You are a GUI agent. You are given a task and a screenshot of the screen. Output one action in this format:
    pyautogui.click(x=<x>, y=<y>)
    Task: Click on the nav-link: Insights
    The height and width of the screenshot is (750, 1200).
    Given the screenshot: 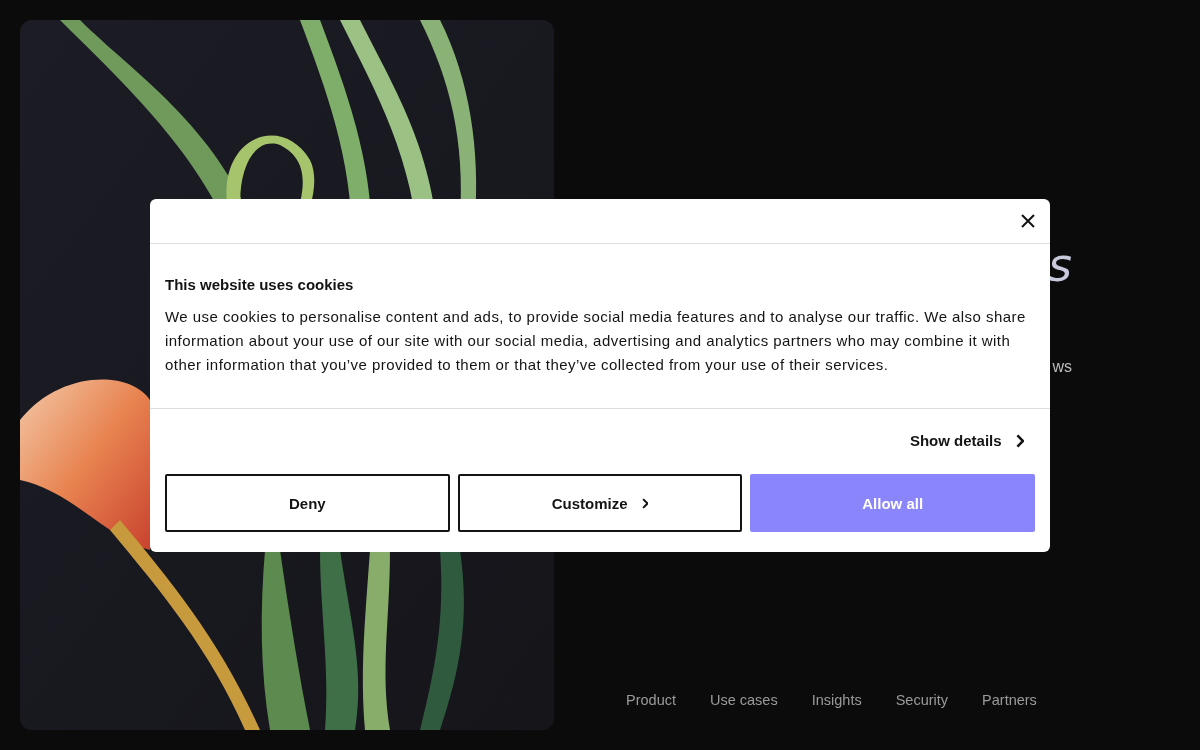 What is the action you would take?
    pyautogui.click(x=836, y=700)
    